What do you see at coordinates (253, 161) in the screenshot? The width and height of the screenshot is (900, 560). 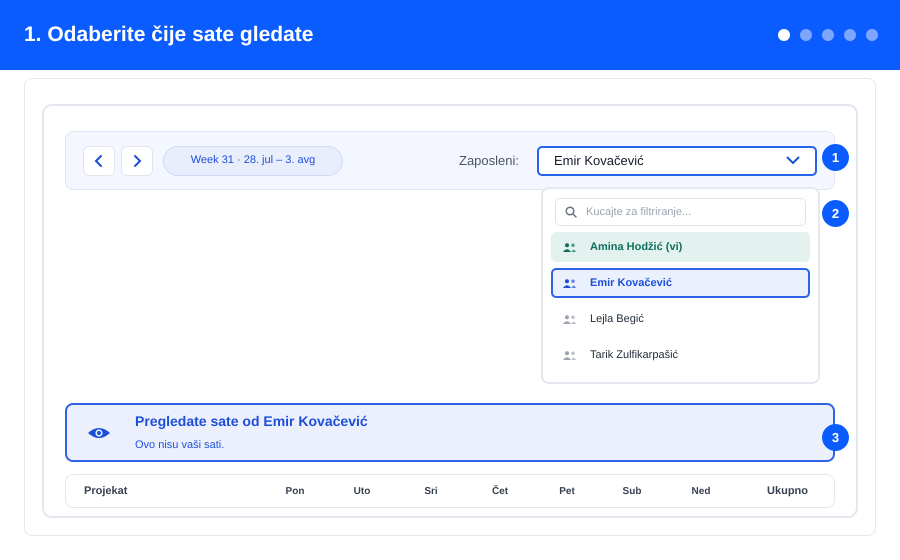 I see `week-selector: Week 31 · 28. jul – 3. avg` at bounding box center [253, 161].